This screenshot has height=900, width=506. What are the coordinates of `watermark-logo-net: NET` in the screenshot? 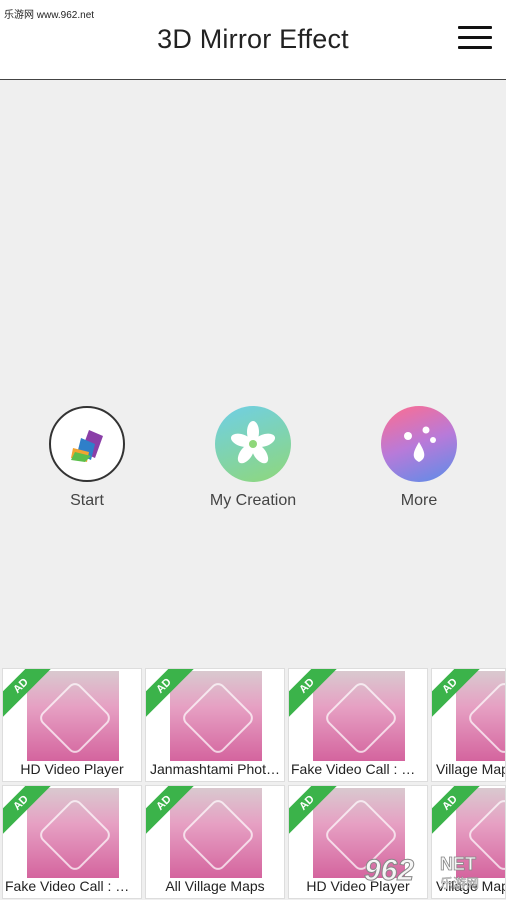 It's located at (458, 864).